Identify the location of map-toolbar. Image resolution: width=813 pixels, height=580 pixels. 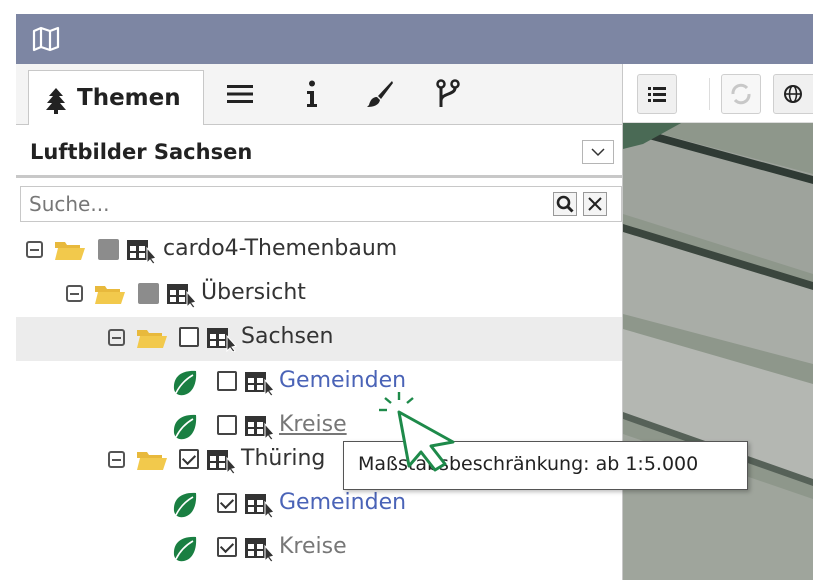
(718, 93).